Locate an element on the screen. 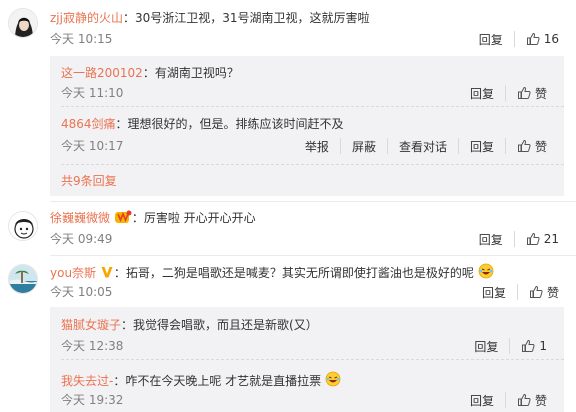  username-link: 我失去过- is located at coordinates (87, 381).